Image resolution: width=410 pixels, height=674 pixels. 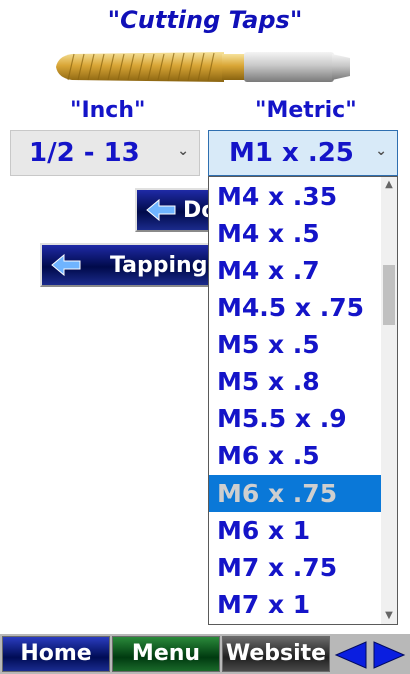 I want to click on scroll-down-icon: ▼, so click(x=389, y=616).